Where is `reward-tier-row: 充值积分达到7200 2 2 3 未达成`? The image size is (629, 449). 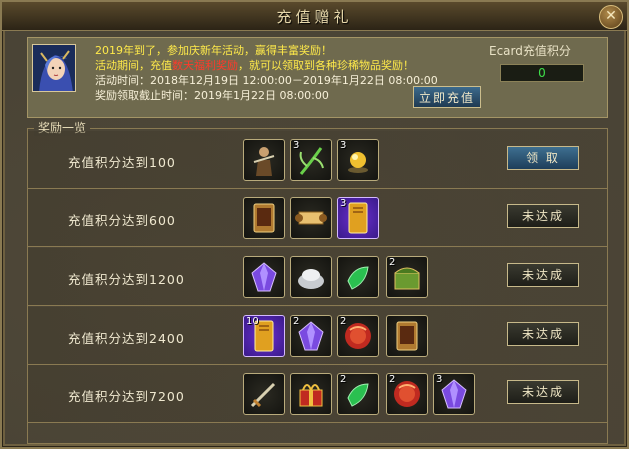 reward-tier-row: 充值积分达到7200 2 2 3 未达成 is located at coordinates (317, 394).